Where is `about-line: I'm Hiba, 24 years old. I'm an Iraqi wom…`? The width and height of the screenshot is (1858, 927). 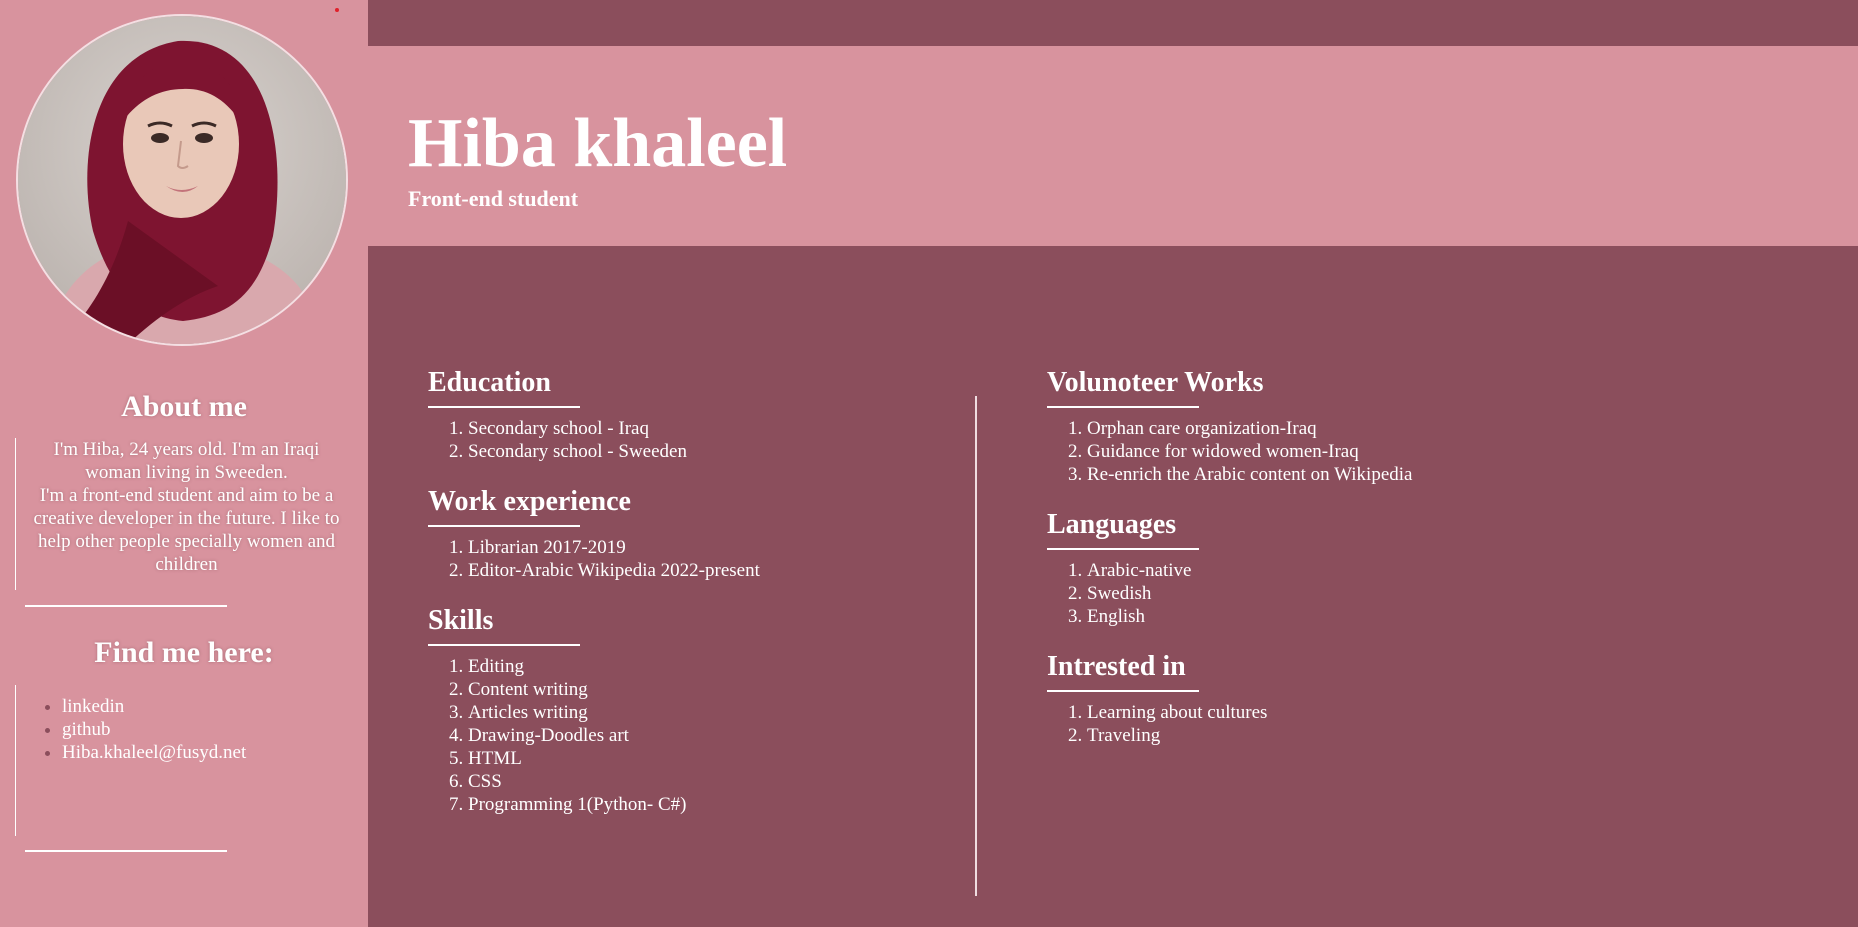
about-line: I'm Hiba, 24 years old. I'm an Iraqi wom… is located at coordinates (186, 461).